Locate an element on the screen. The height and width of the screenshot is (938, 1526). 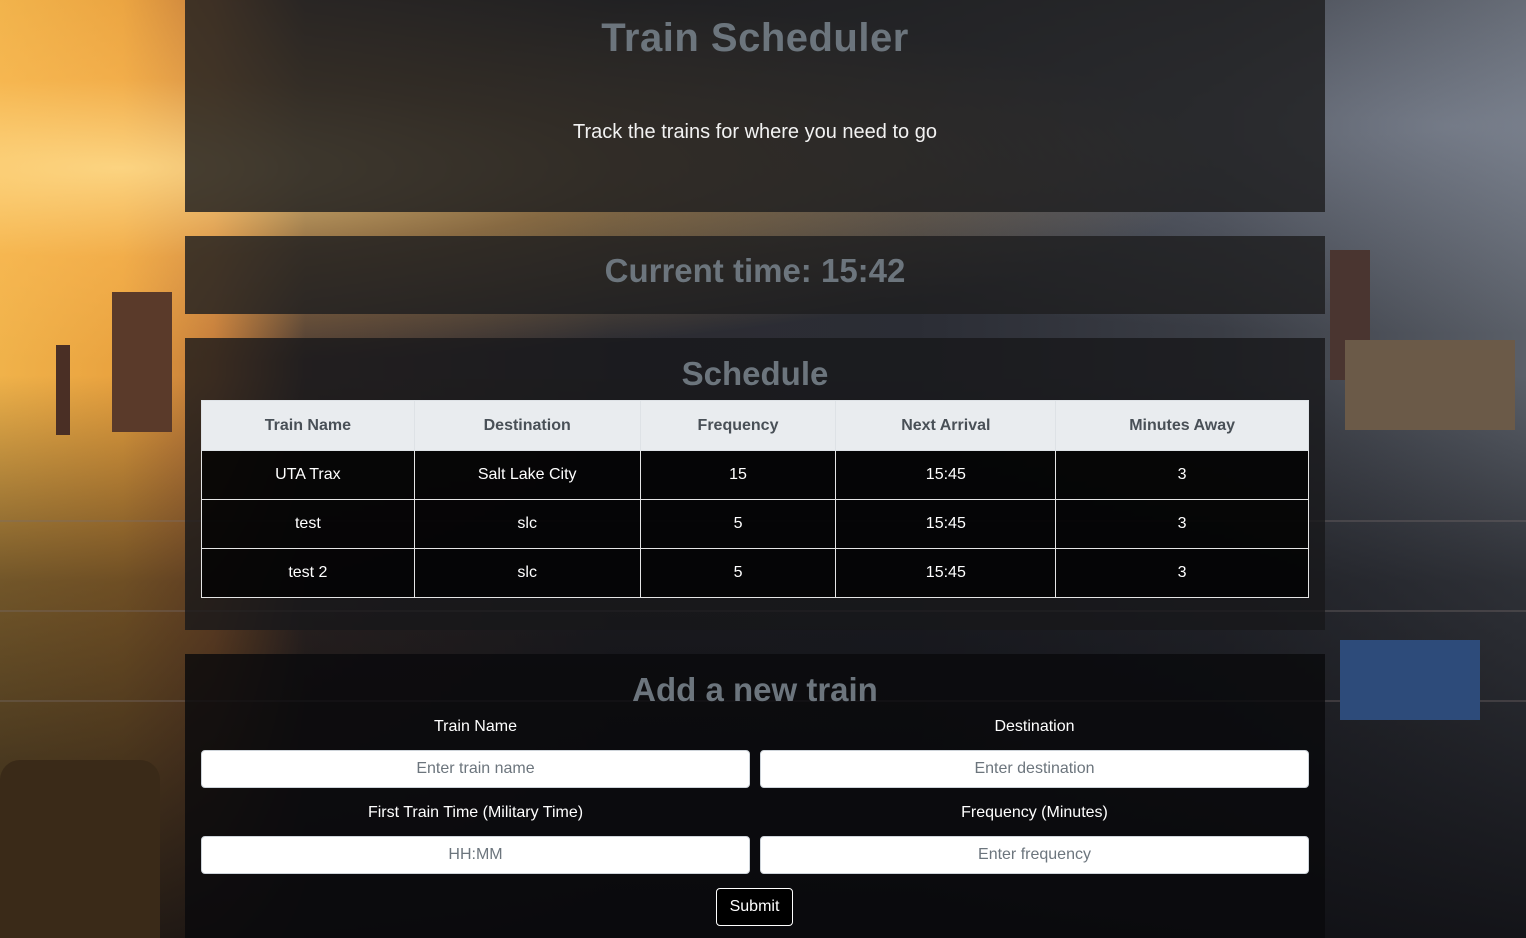
table-row: test 2 slc 5 15:45 3 is located at coordinates (755, 573).